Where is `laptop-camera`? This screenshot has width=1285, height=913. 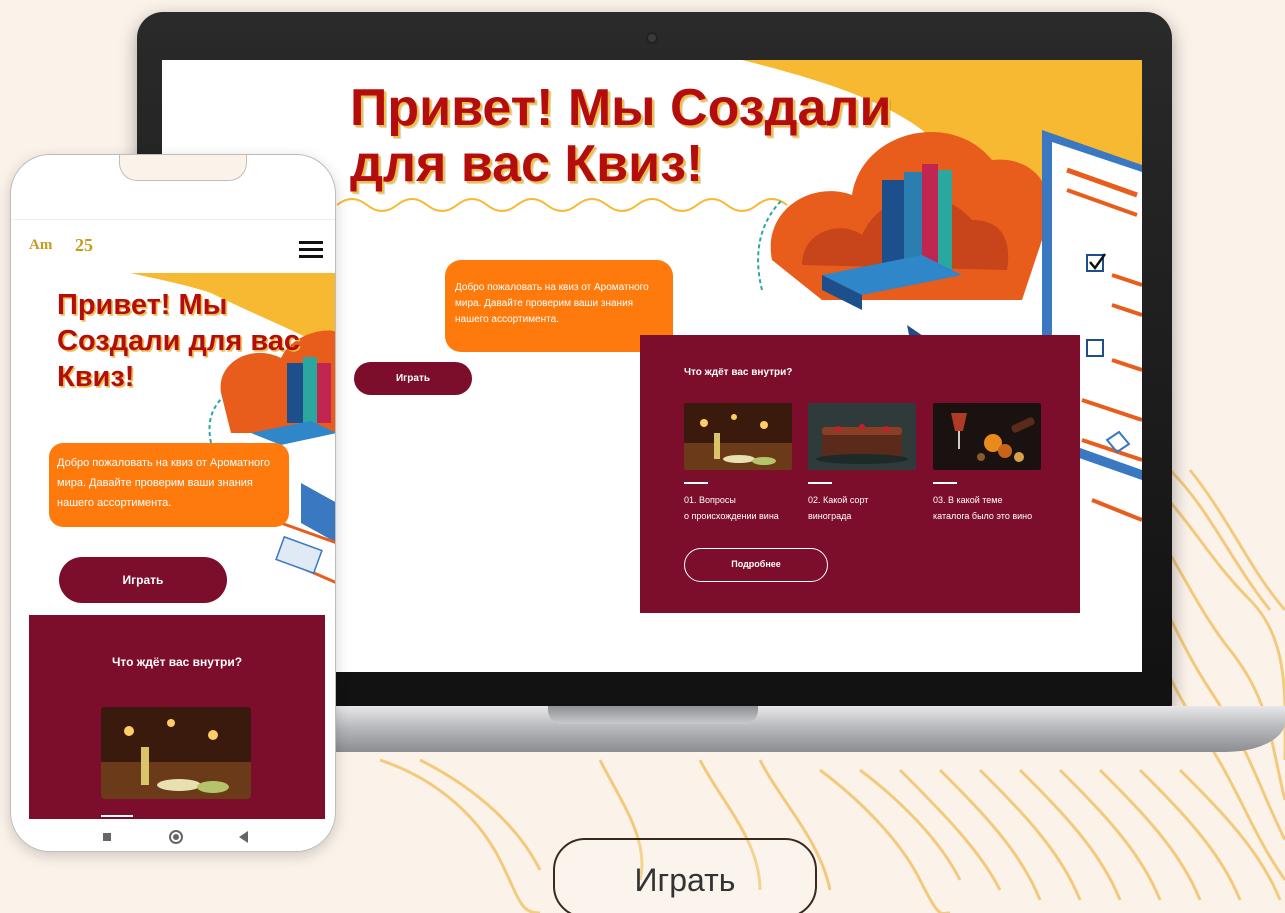
laptop-camera is located at coordinates (652, 38).